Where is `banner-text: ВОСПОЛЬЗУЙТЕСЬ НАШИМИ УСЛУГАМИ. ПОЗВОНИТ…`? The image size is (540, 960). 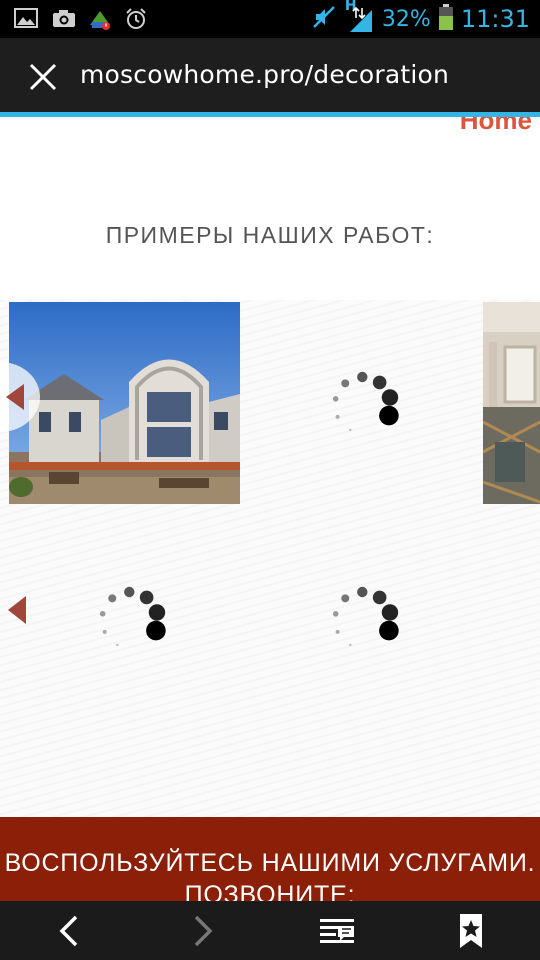 banner-text: ВОСПОЛЬЗУЙТЕСЬ НАШИМИ УСЛУГАМИ. ПОЗВОНИТ… is located at coordinates (270, 874).